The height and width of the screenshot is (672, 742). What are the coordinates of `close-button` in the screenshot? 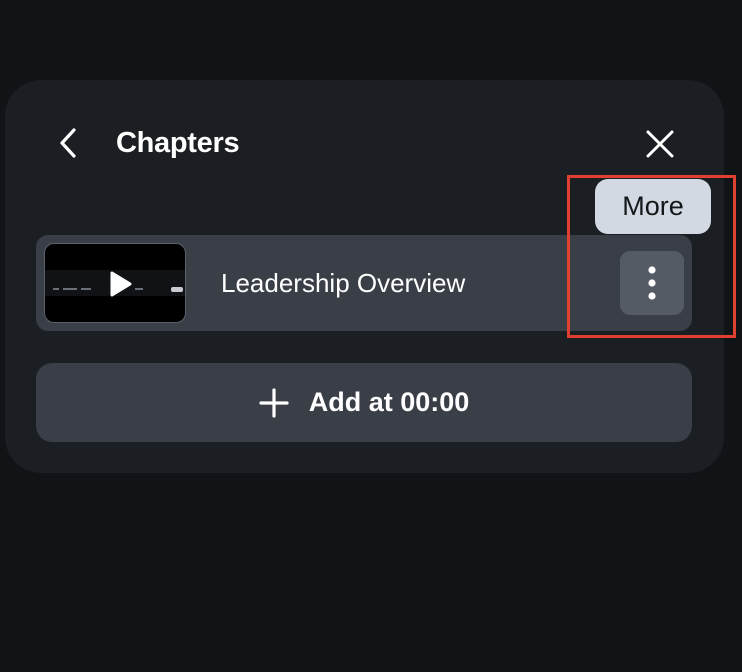 It's located at (660, 144).